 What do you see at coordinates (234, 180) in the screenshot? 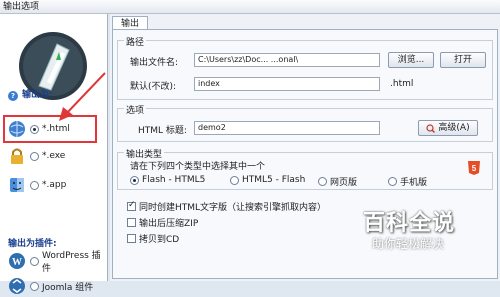
I see `html5-flash-radio` at bounding box center [234, 180].